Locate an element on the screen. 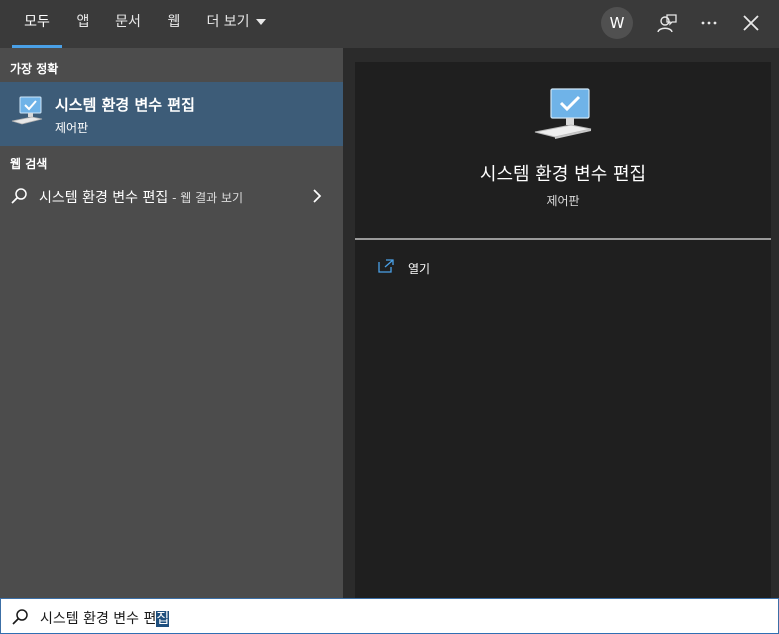 The image size is (779, 634). tab-web: 웹 is located at coordinates (174, 24).